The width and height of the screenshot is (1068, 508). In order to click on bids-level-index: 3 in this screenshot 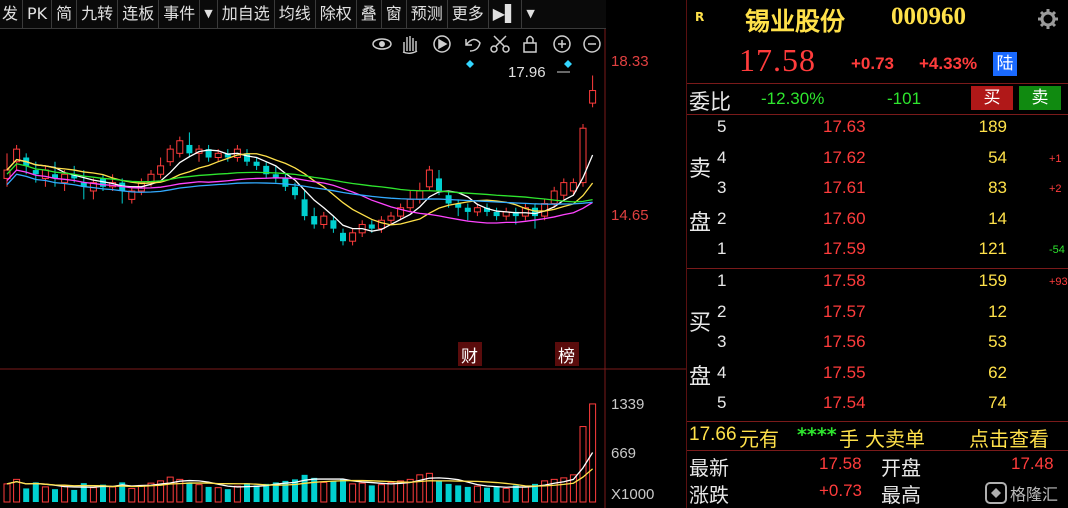, I will do `click(722, 341)`.